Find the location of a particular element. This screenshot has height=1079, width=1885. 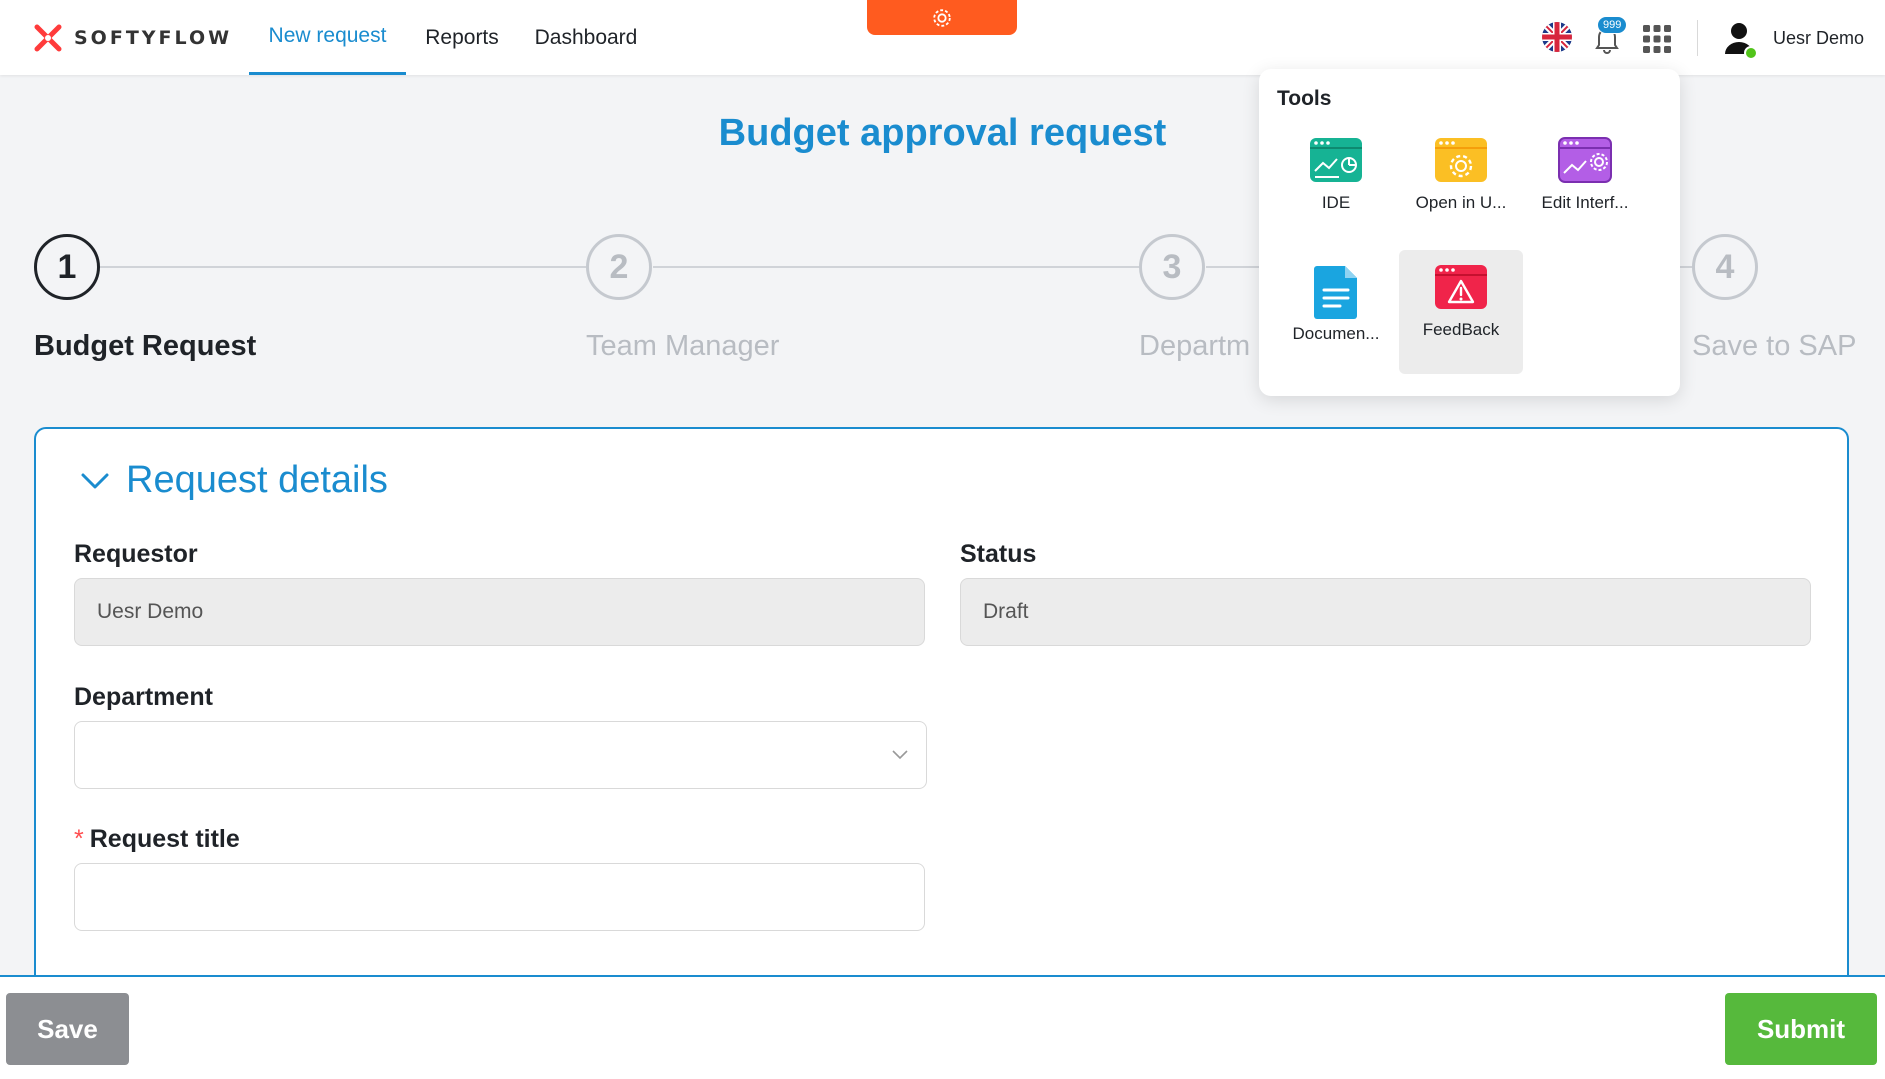

department-label: Department is located at coordinates (143, 697).